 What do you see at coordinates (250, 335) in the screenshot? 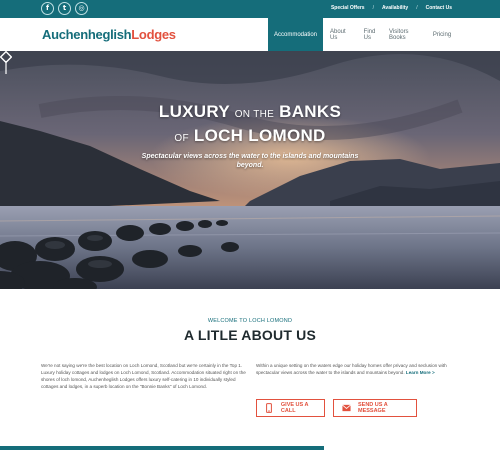
I see `section-title: A LITLE ABOUT US` at bounding box center [250, 335].